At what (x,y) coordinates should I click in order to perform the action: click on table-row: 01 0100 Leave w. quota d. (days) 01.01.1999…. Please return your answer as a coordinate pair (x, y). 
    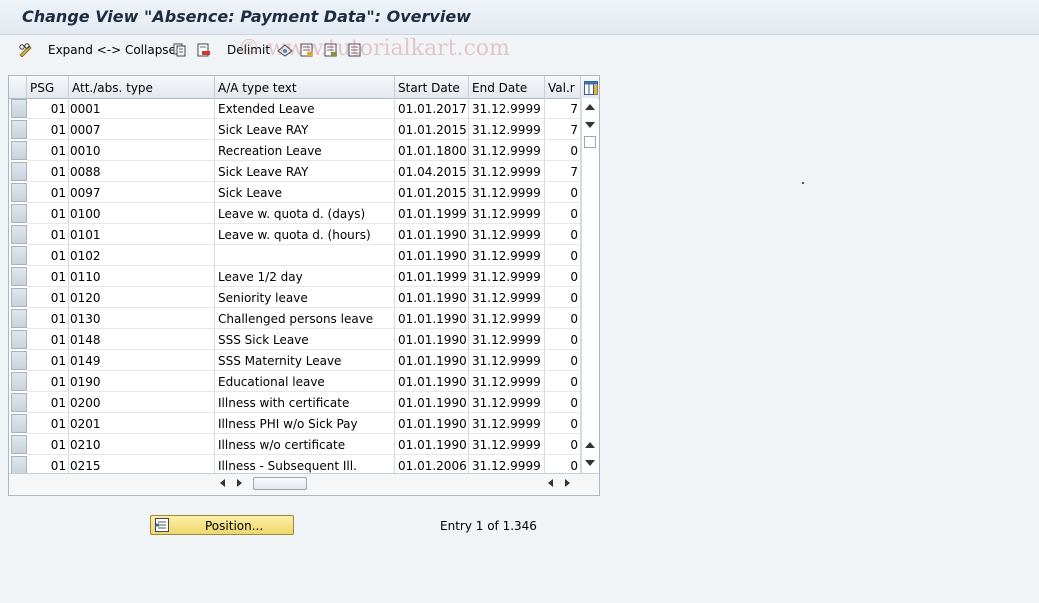
    Looking at the image, I should click on (295, 213).